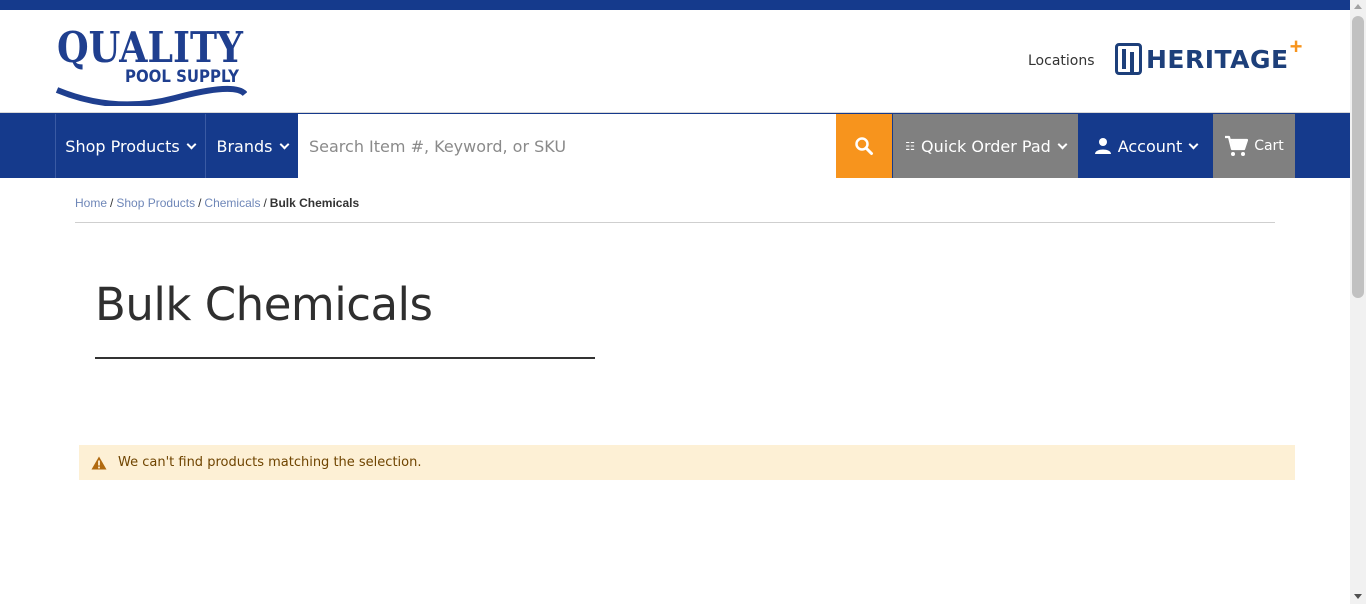 Image resolution: width=1366 pixels, height=604 pixels. What do you see at coordinates (1217, 59) in the screenshot?
I see `heritage-logo-text: HERITAGE` at bounding box center [1217, 59].